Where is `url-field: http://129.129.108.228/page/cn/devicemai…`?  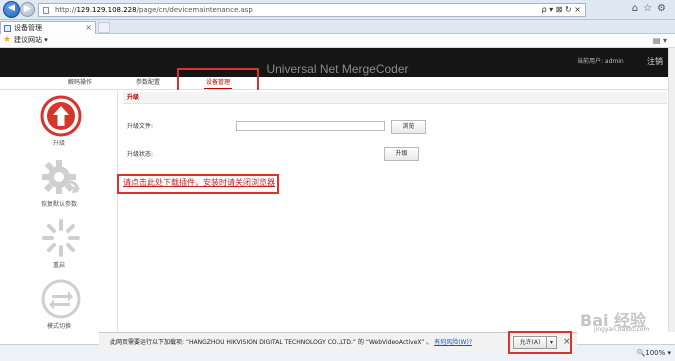 url-field: http://129.129.108.228/page/cn/devicemai… is located at coordinates (312, 10).